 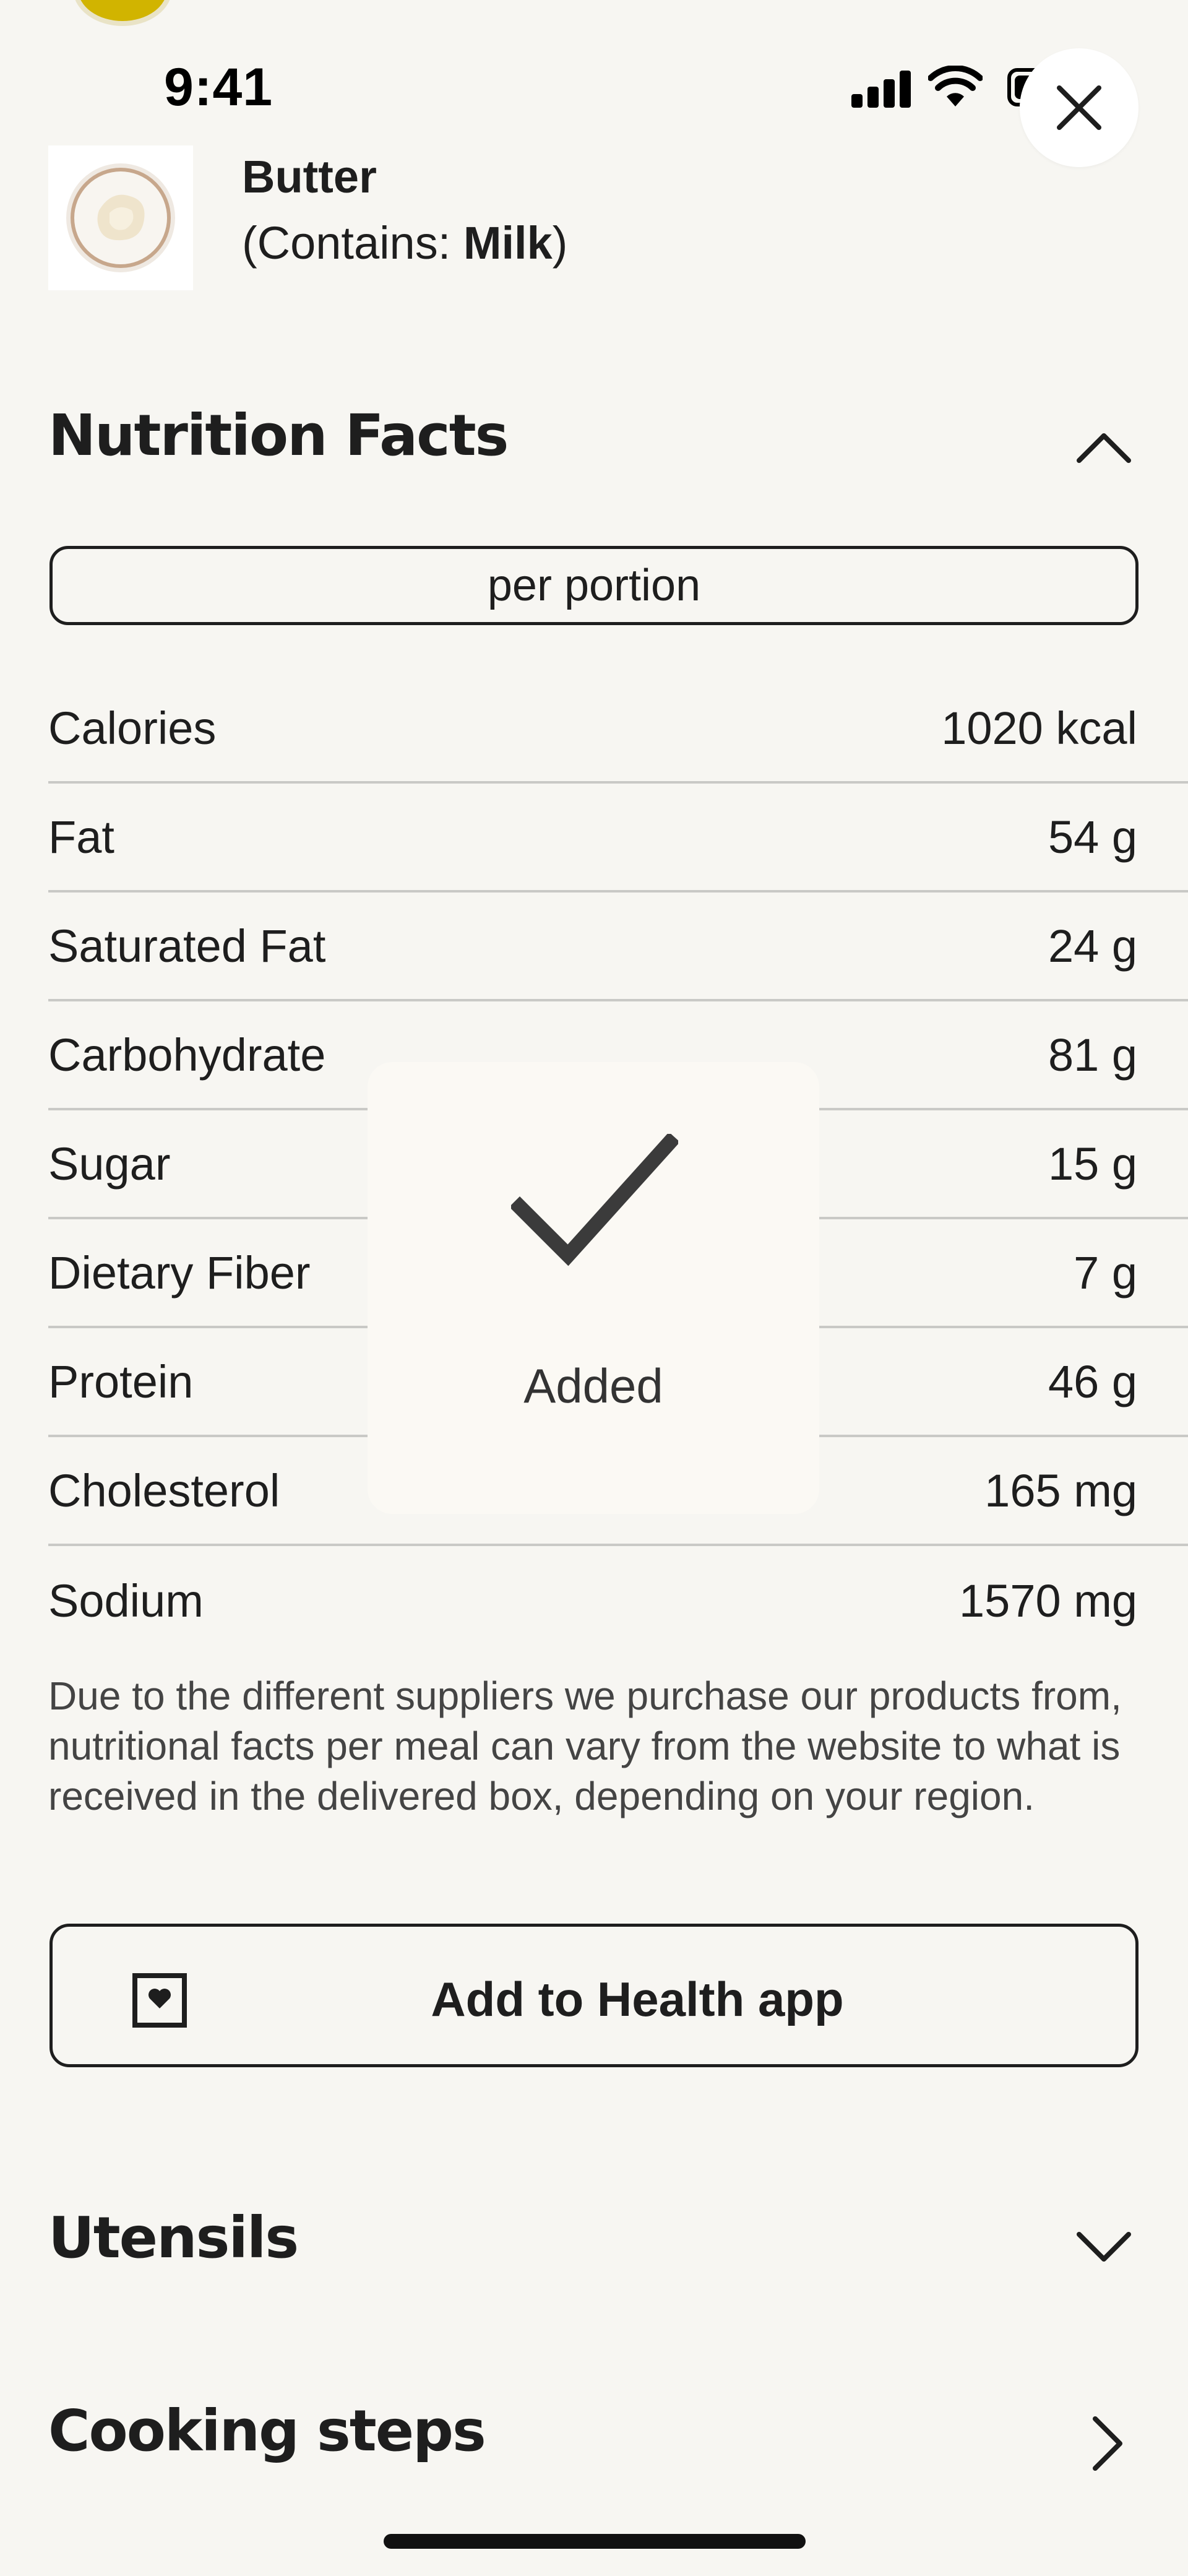 I want to click on close-icon, so click(x=1079, y=107).